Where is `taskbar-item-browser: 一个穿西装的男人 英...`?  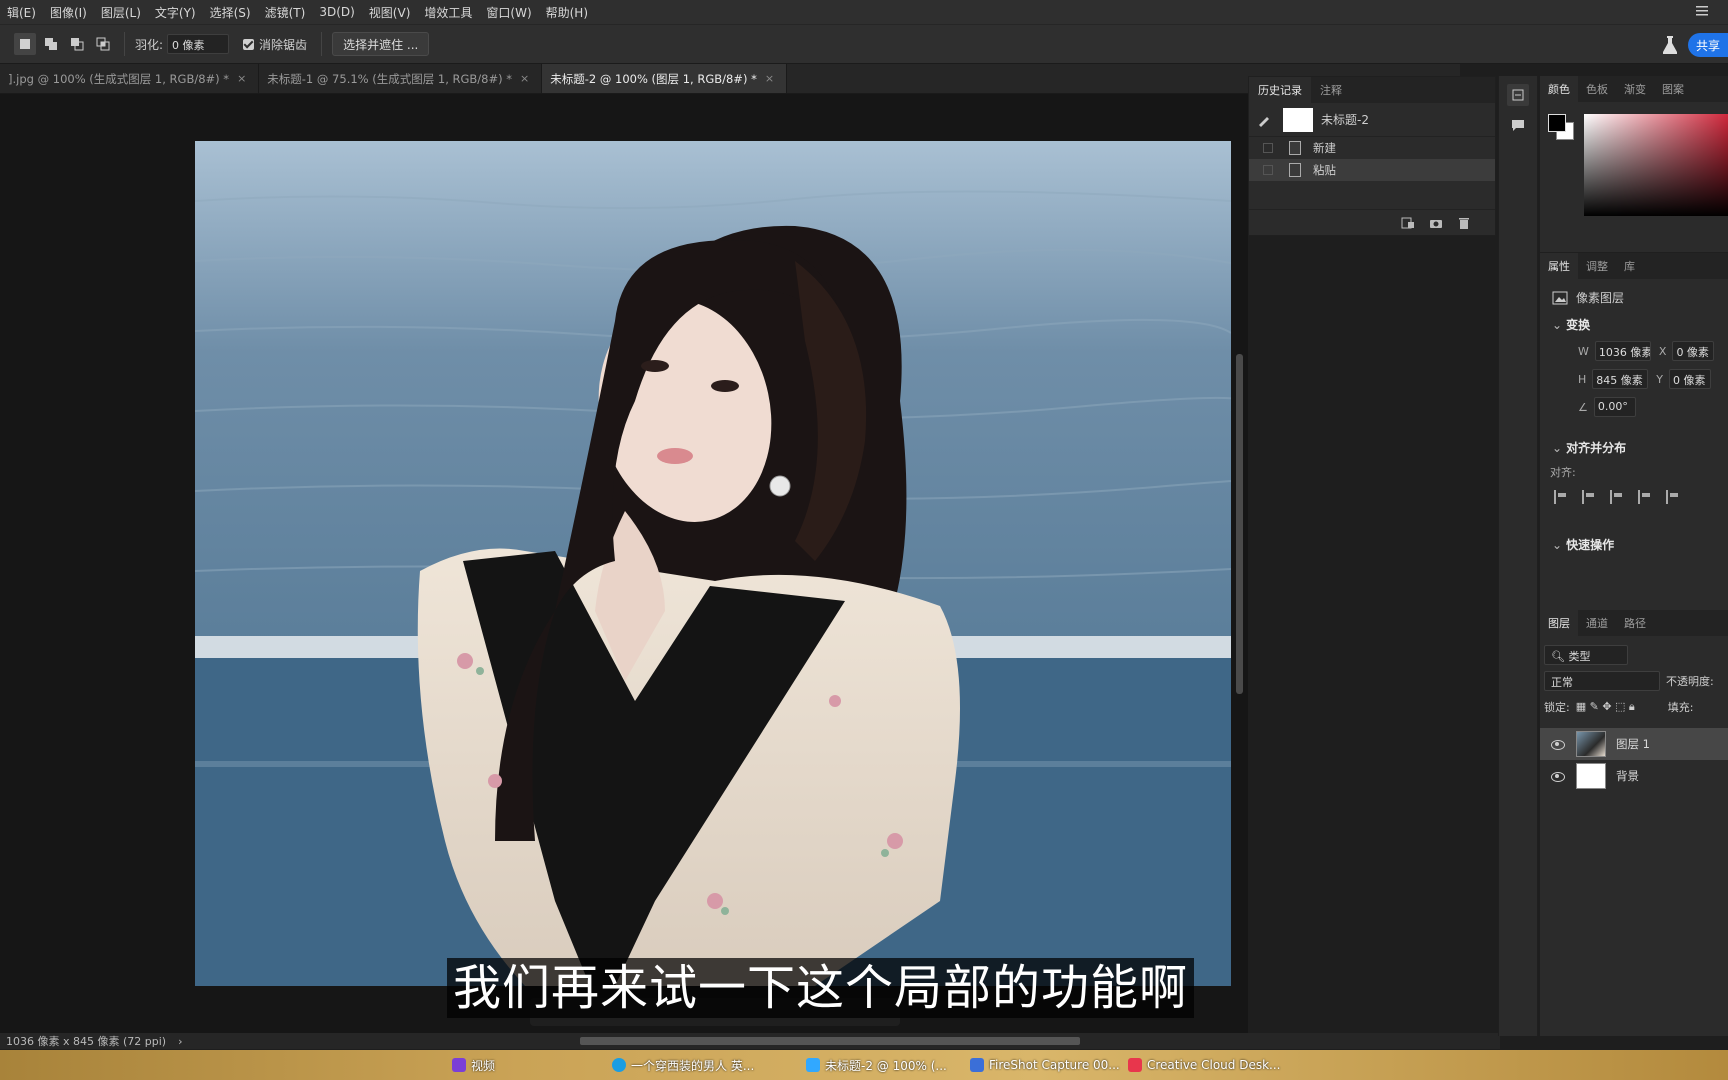 taskbar-item-browser: 一个穿西装的男人 英... is located at coordinates (683, 1065).